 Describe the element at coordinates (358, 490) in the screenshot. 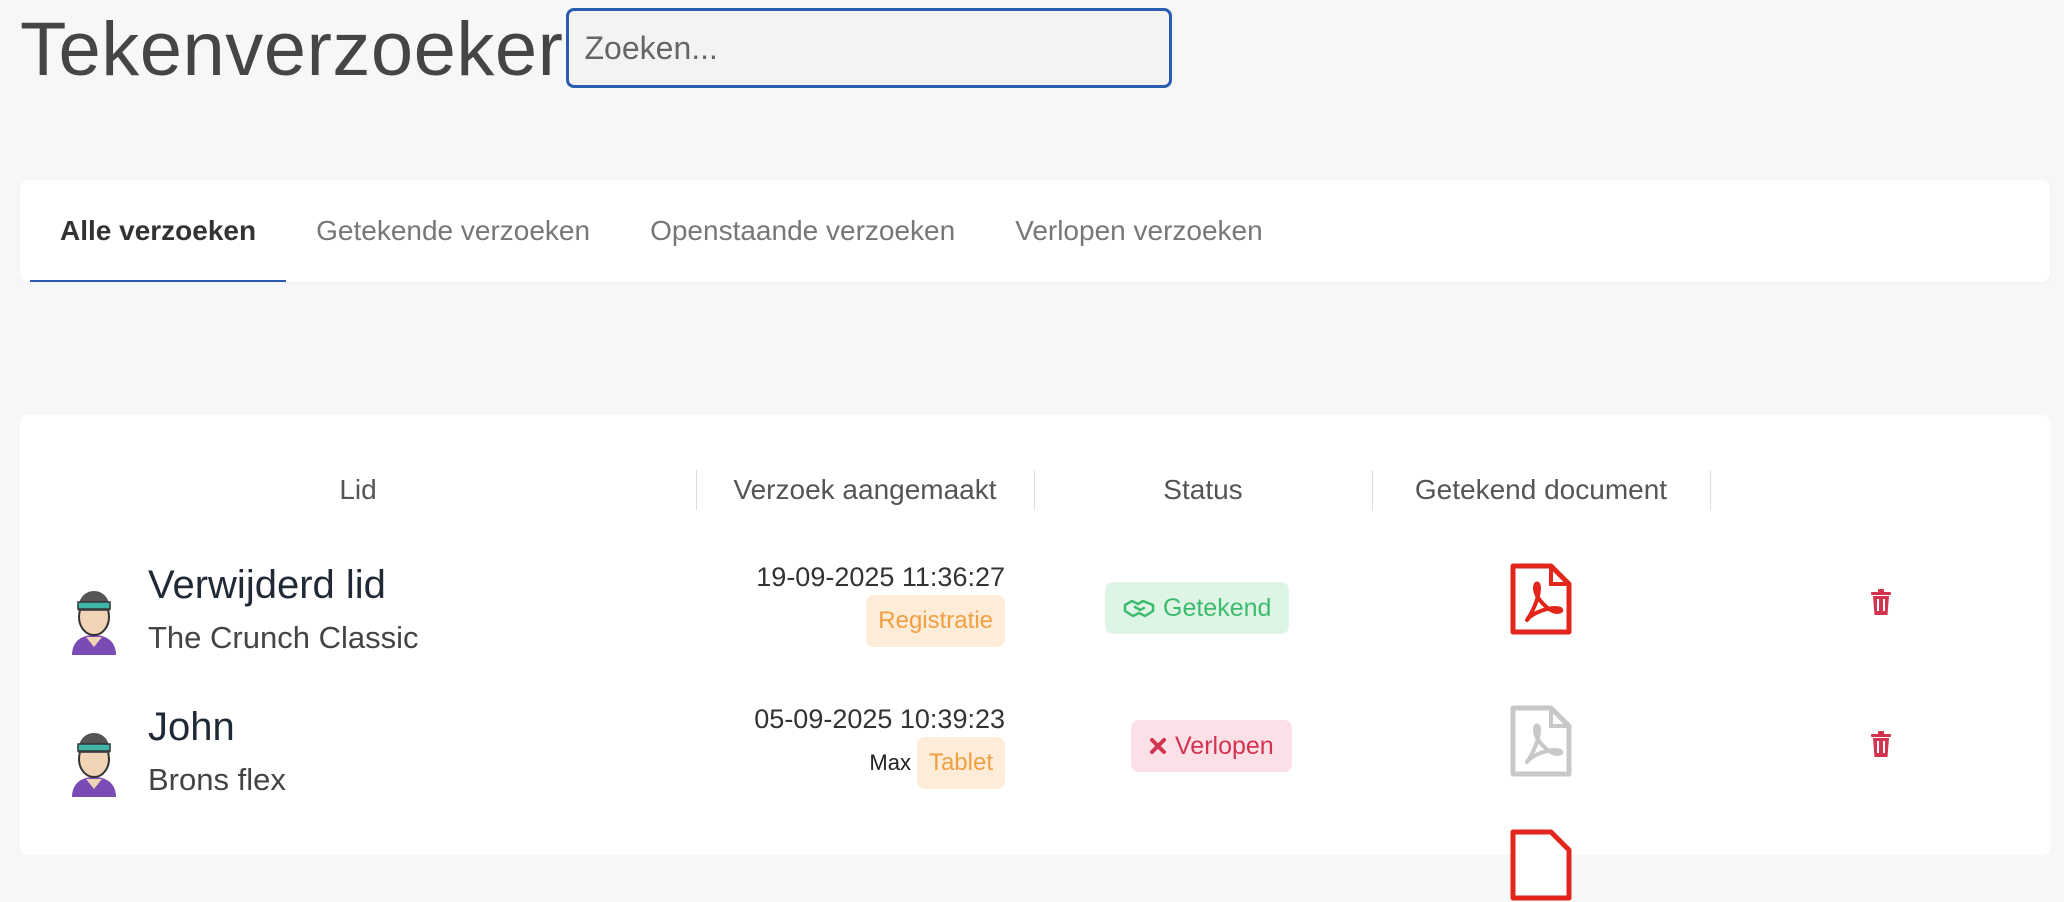

I see `column-header-member: Lid` at that location.